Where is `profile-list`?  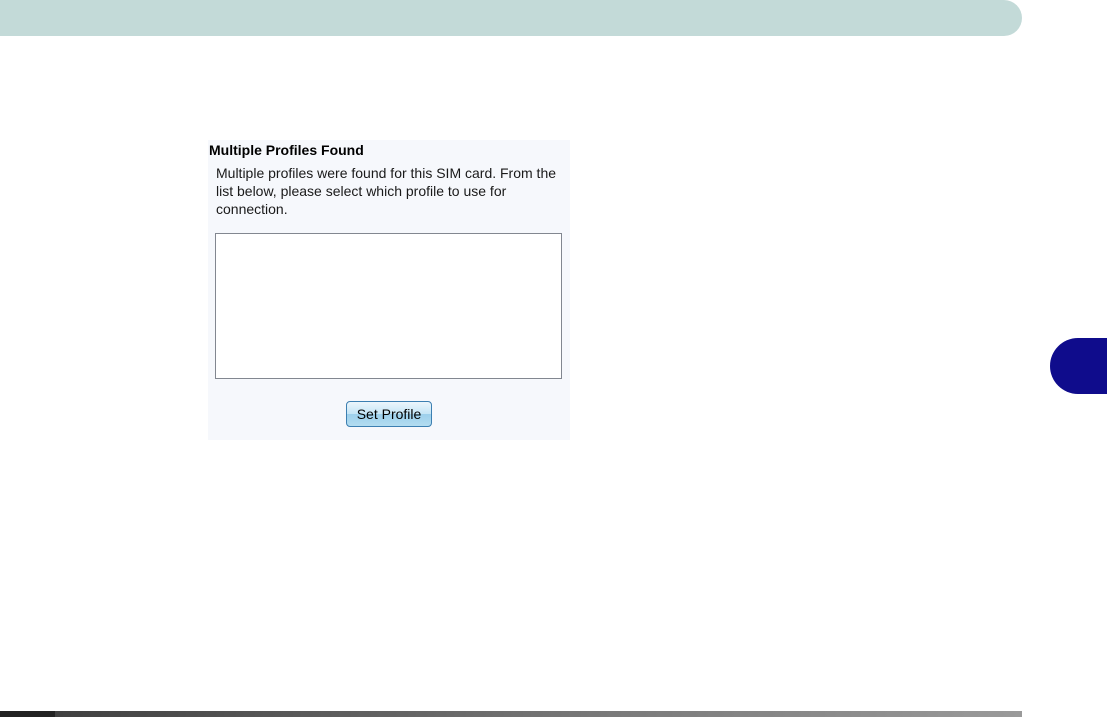 profile-list is located at coordinates (388, 306).